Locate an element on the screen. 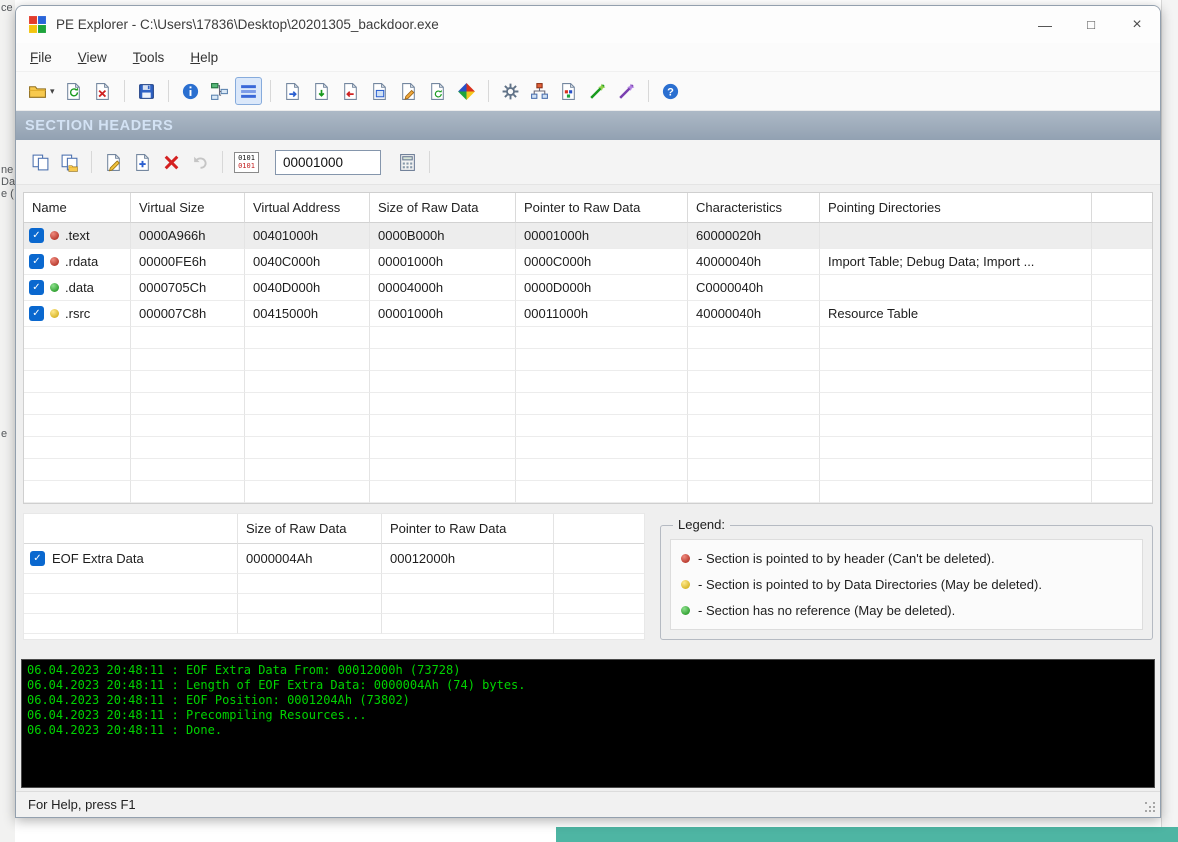  resource-page-icon is located at coordinates (568, 91).